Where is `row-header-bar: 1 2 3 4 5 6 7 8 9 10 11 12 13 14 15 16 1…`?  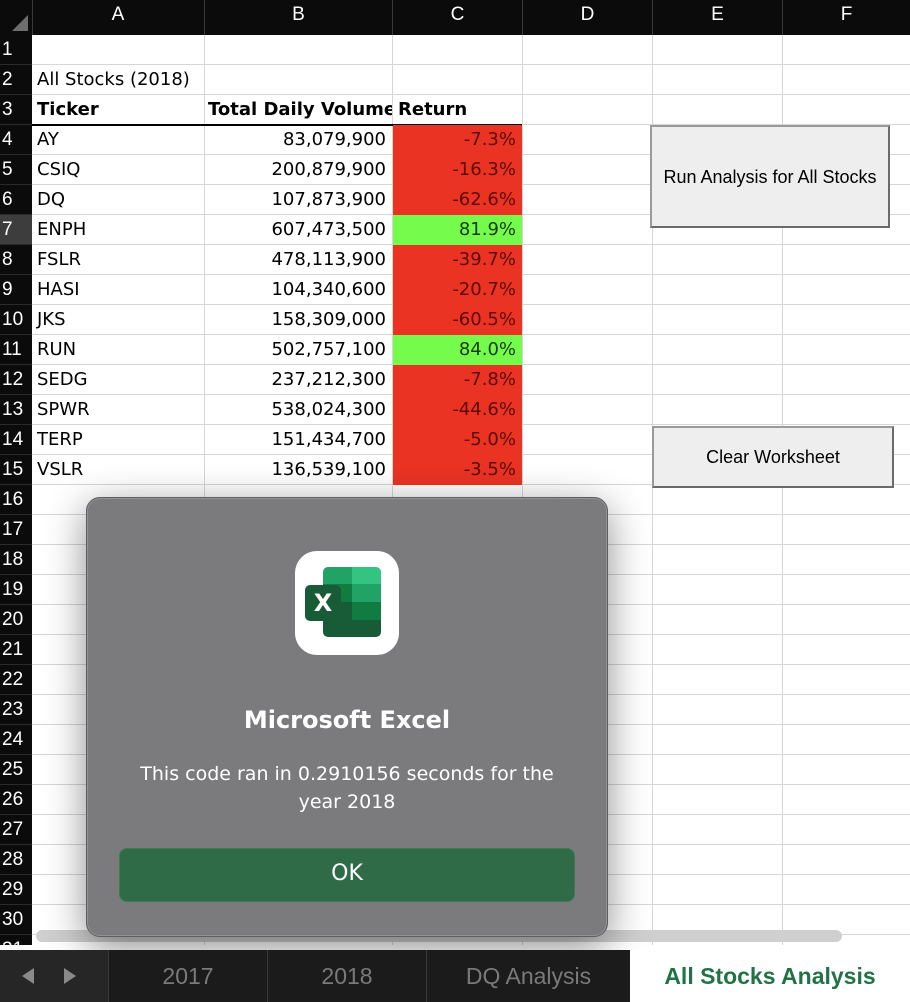
row-header-bar: 1 2 3 4 5 6 7 8 9 10 11 12 13 14 15 16 1… is located at coordinates (16, 500).